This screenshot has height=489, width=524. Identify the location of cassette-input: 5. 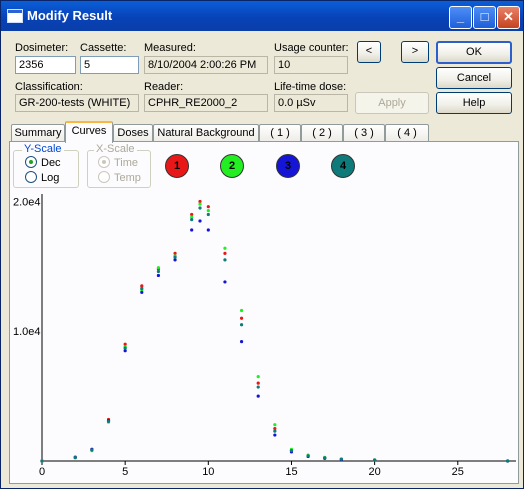
(109, 65).